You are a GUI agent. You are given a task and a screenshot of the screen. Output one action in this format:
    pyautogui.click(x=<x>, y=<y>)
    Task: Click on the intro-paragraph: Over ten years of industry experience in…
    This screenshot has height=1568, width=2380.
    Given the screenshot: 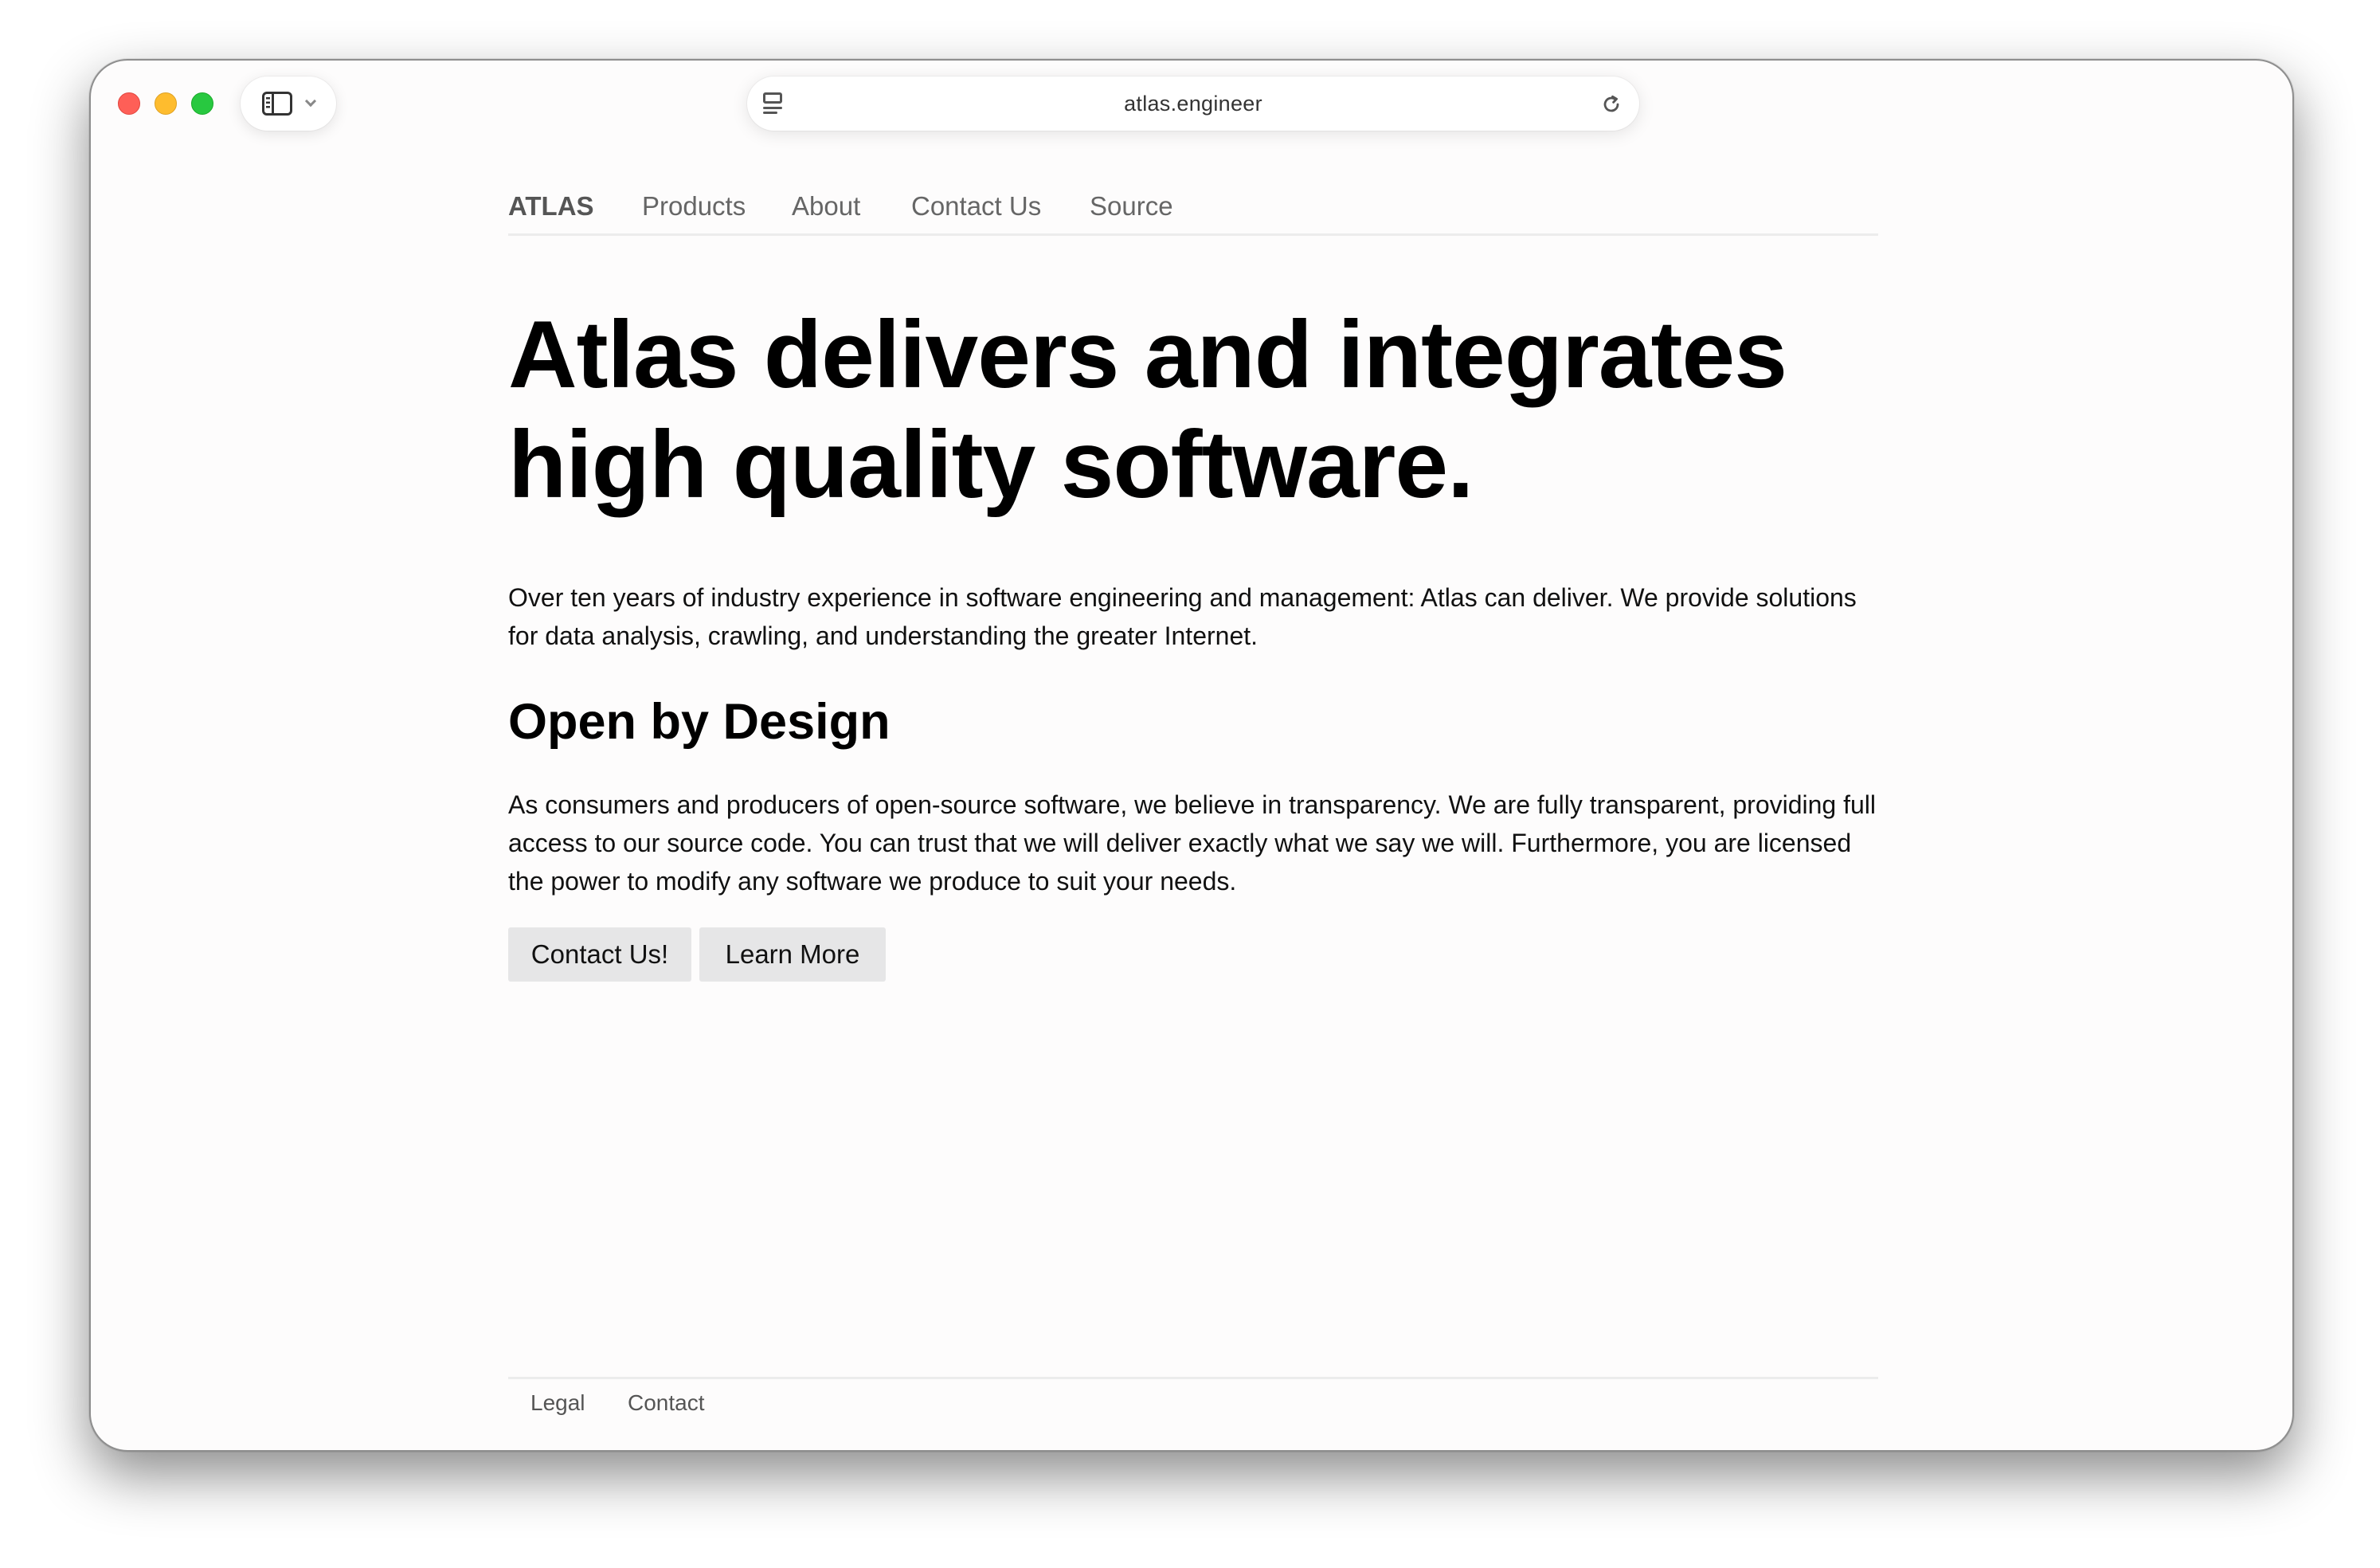 What is the action you would take?
    pyautogui.click(x=1182, y=616)
    